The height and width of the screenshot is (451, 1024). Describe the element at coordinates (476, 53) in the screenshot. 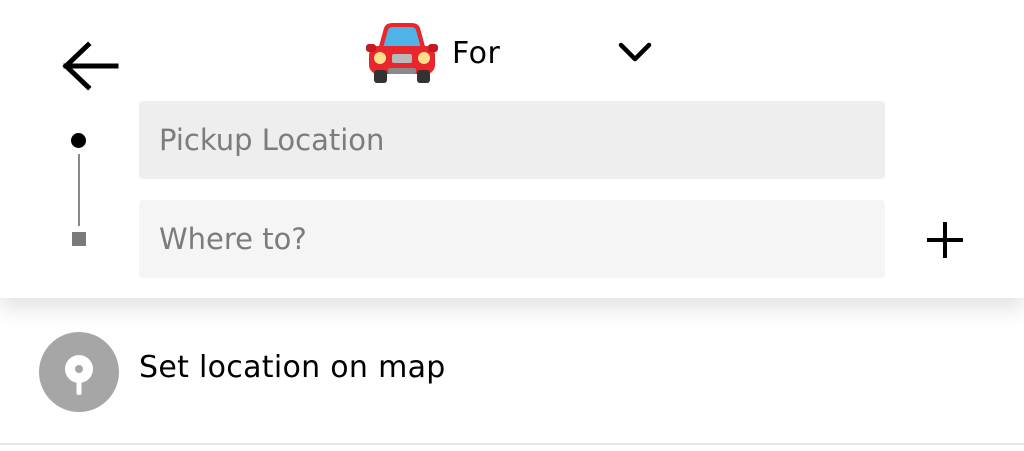

I see `ride-type-label: For` at that location.